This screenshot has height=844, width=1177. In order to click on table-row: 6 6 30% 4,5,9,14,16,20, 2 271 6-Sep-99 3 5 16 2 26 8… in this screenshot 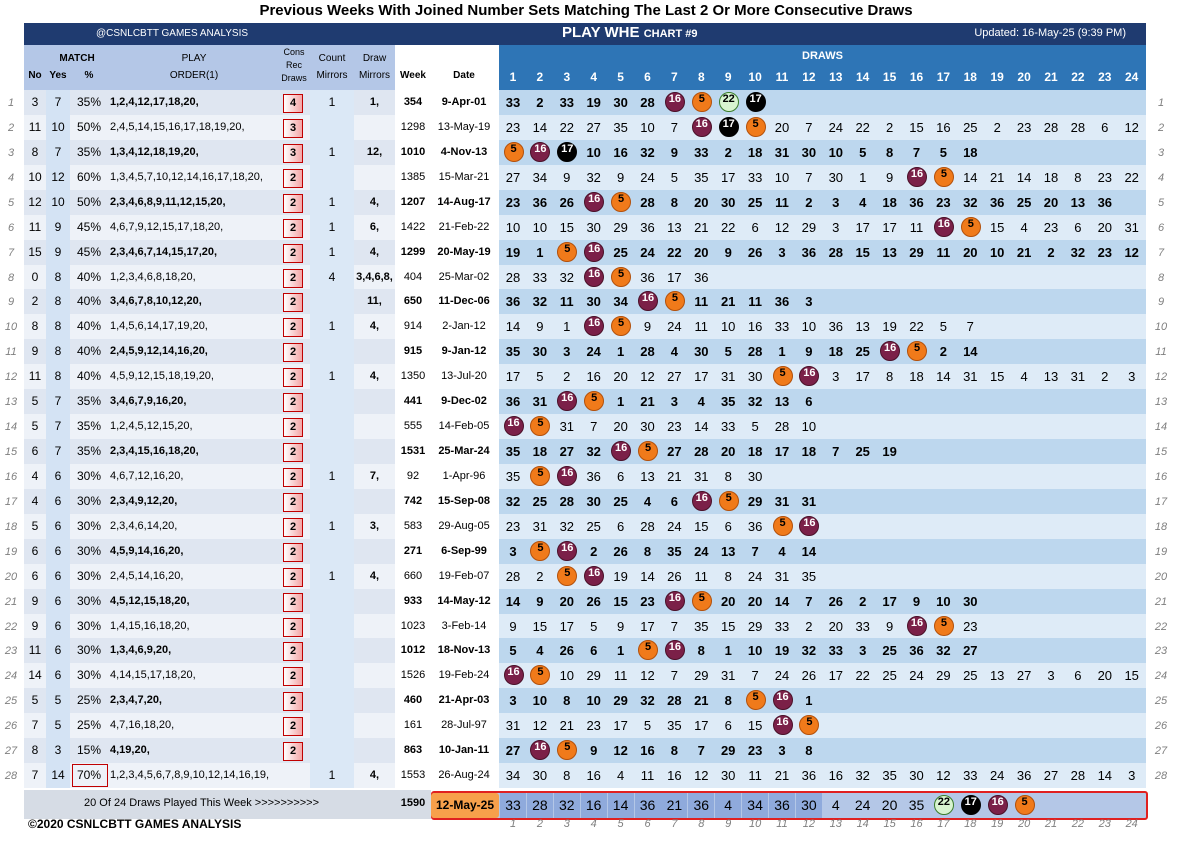, I will do `click(585, 551)`.